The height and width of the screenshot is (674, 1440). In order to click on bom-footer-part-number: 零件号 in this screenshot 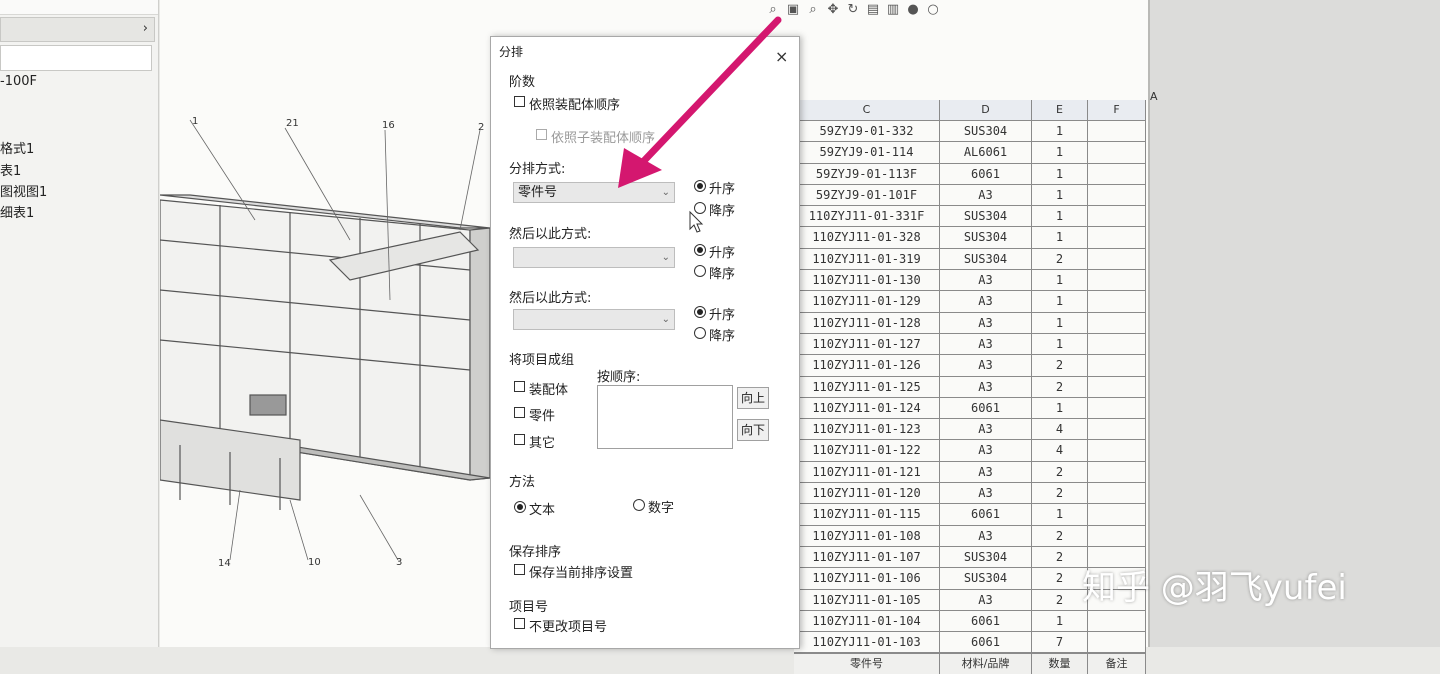, I will do `click(867, 664)`.